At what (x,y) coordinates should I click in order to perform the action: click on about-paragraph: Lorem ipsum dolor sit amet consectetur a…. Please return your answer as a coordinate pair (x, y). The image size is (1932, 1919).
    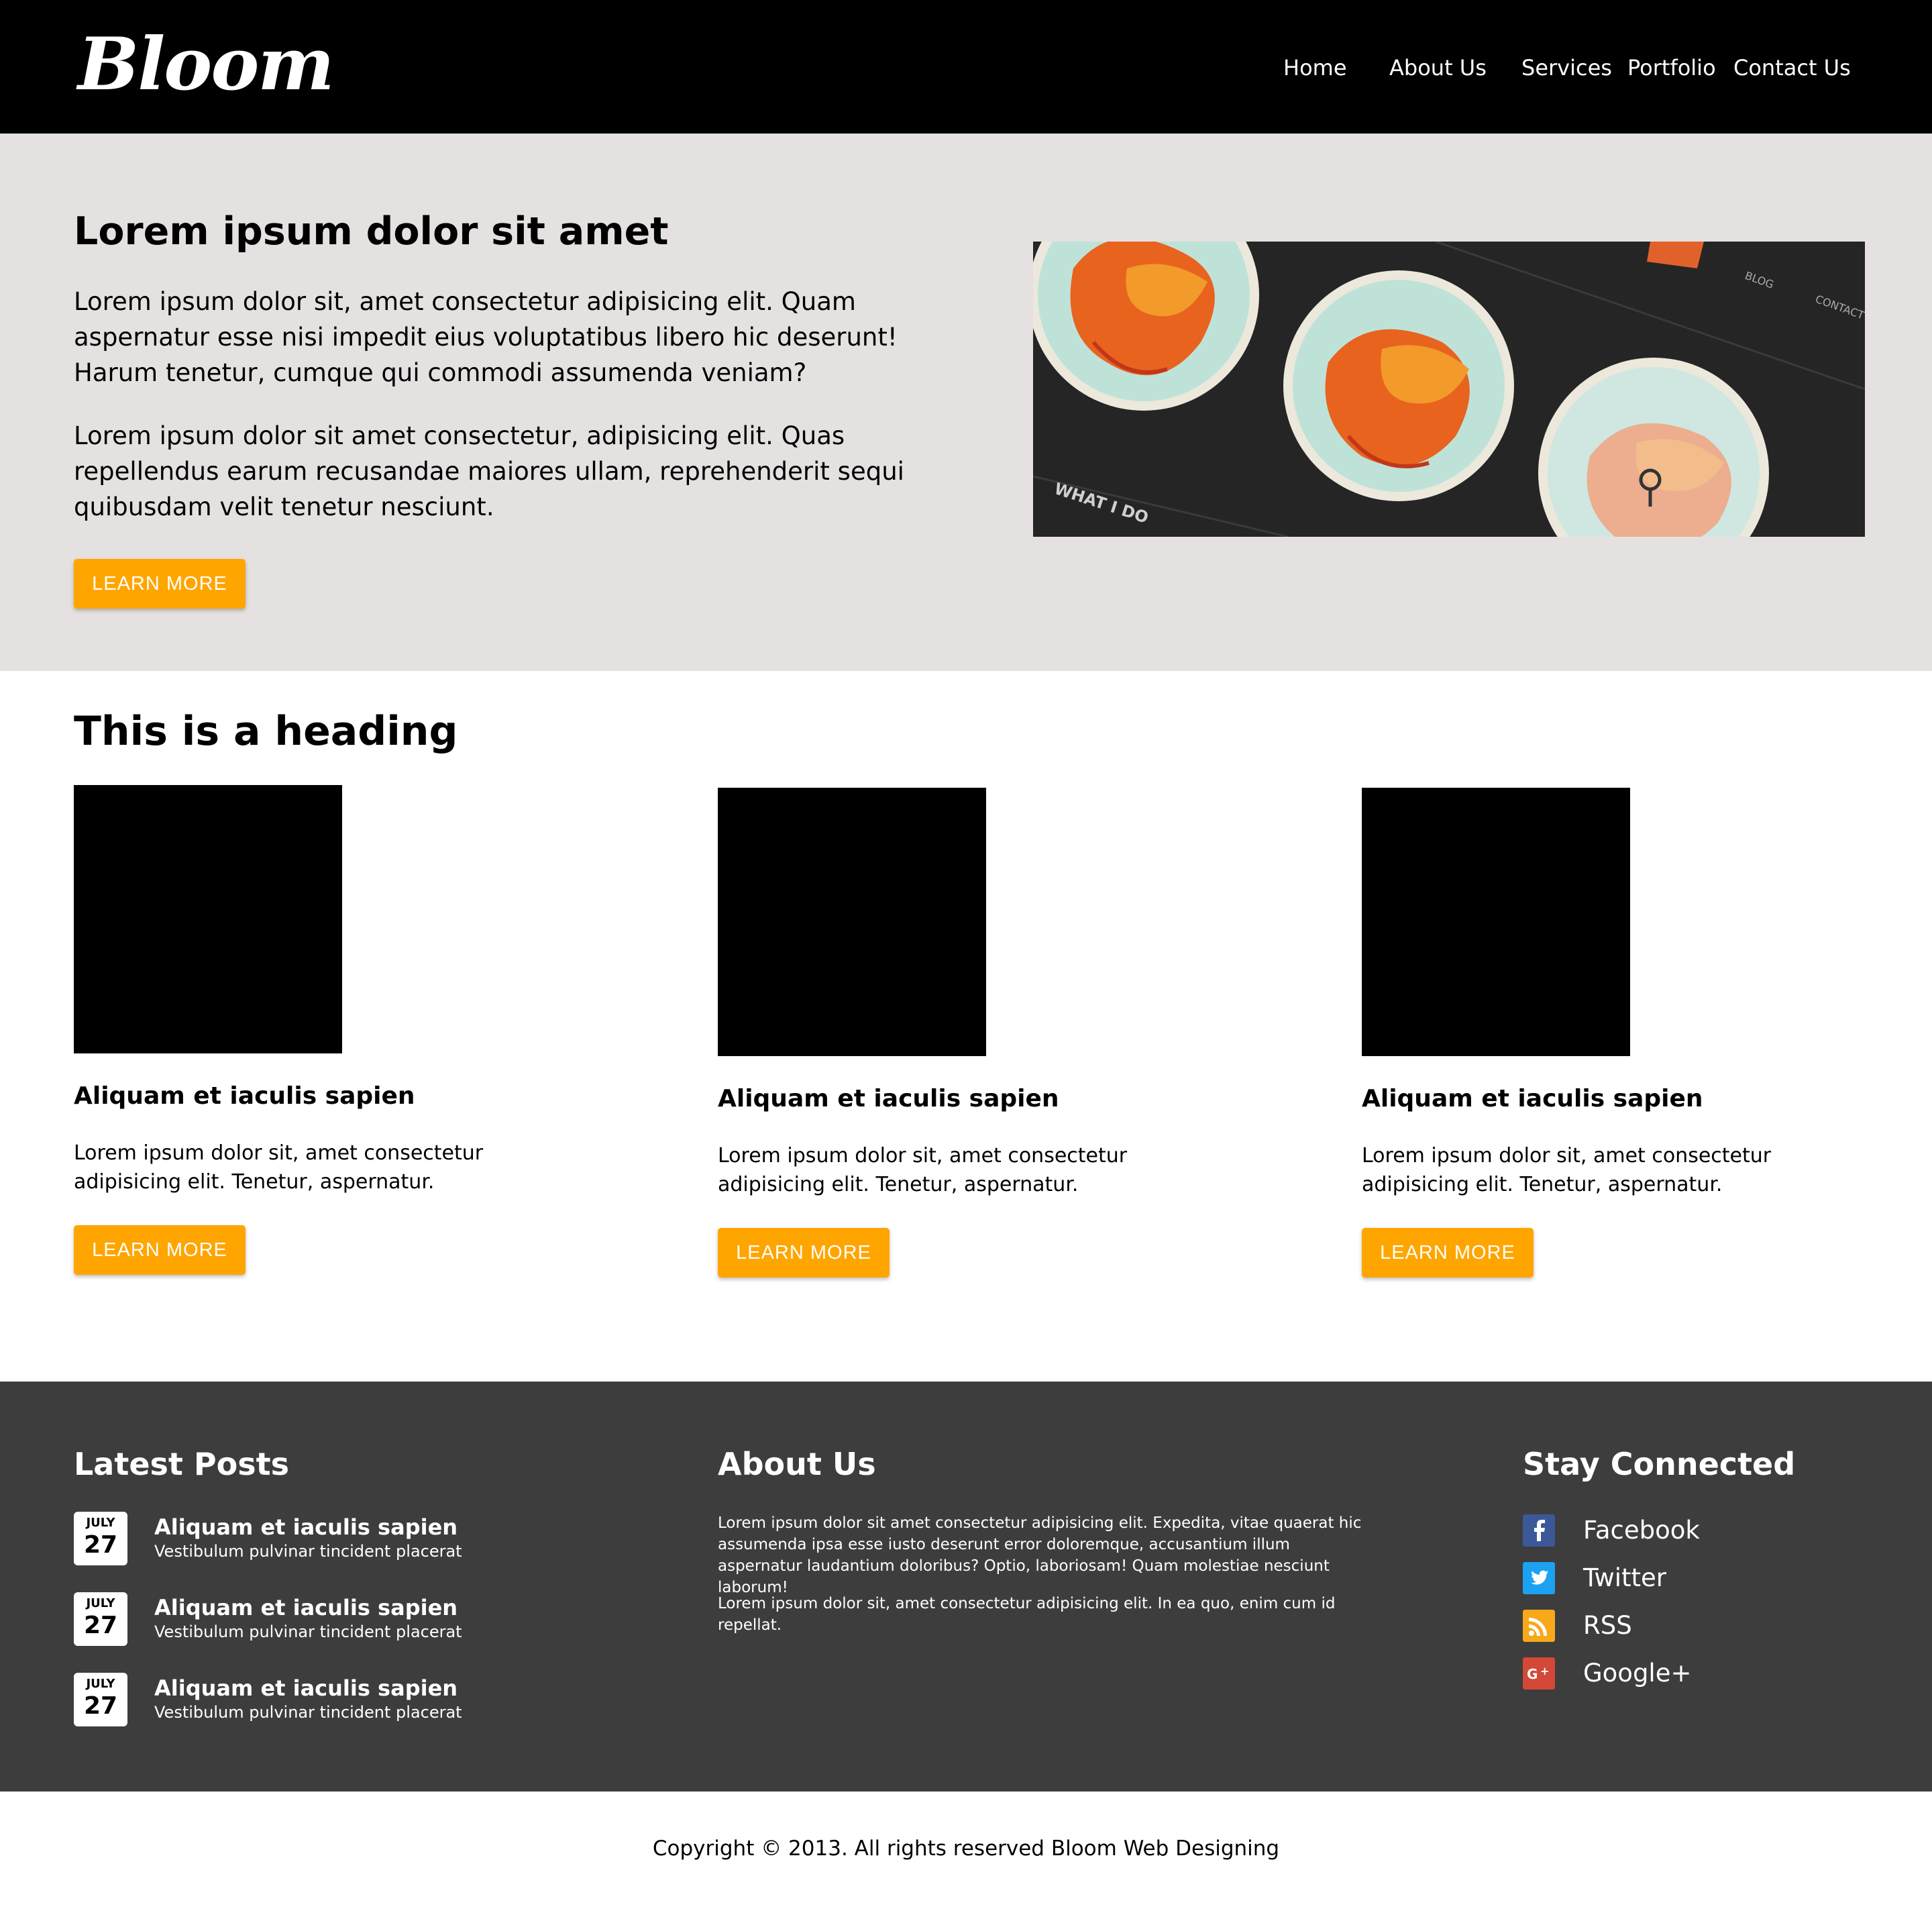
    Looking at the image, I should click on (1040, 1555).